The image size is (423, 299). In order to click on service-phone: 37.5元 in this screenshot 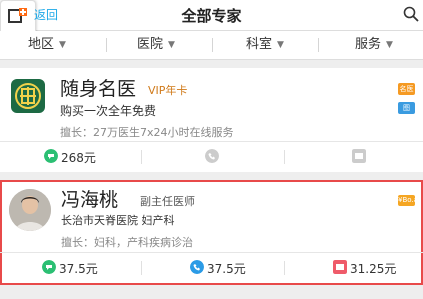, I will do `click(235, 268)`.